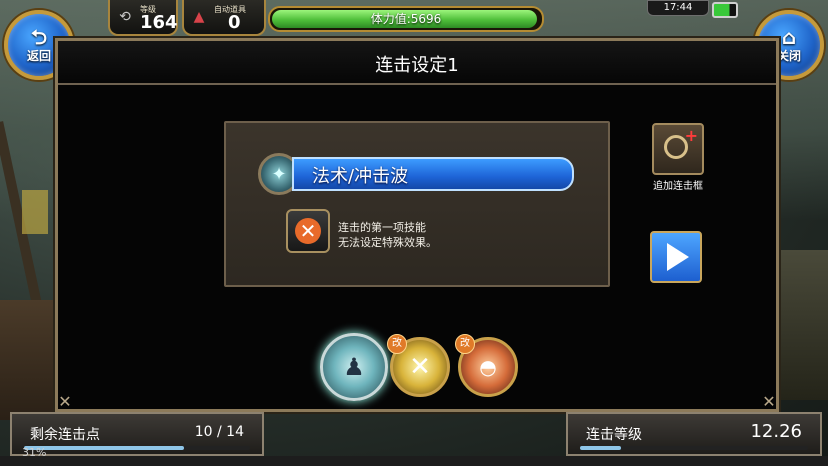 The image size is (828, 466). I want to click on note-line-1: 连击的第一项技能, so click(382, 227).